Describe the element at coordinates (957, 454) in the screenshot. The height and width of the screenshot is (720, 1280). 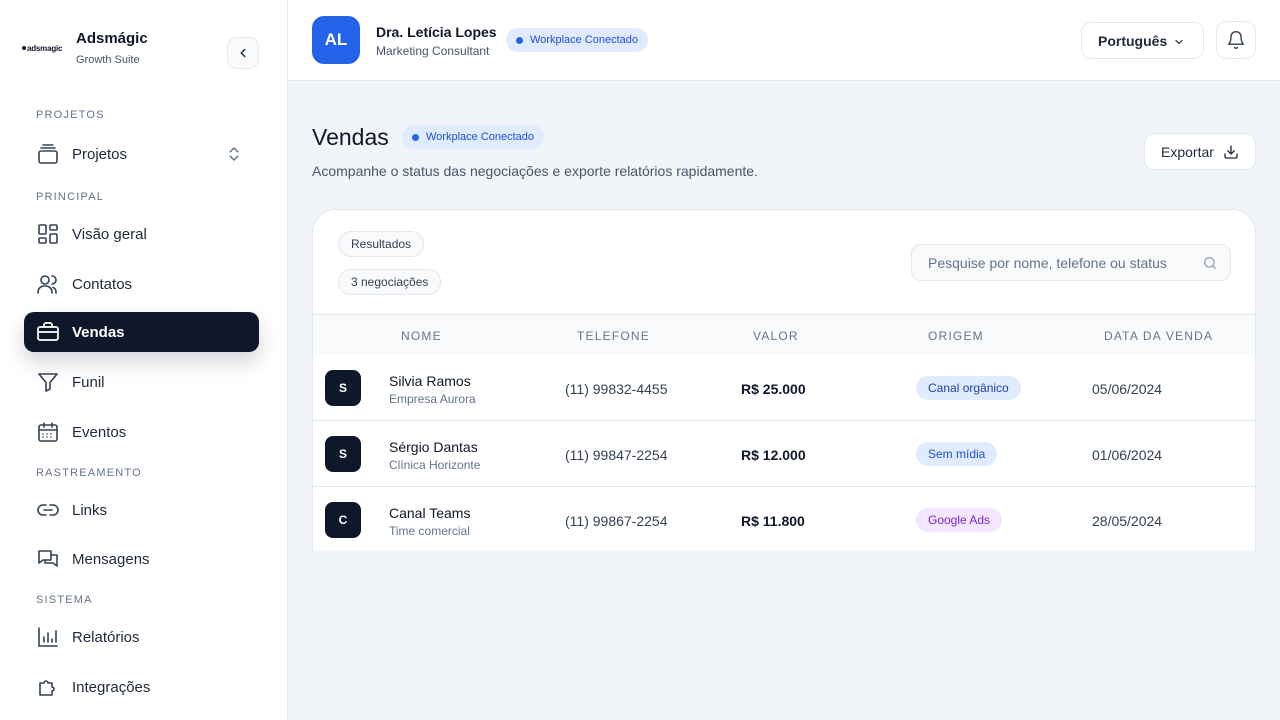
I see `origin-badge: Sem mídia` at that location.